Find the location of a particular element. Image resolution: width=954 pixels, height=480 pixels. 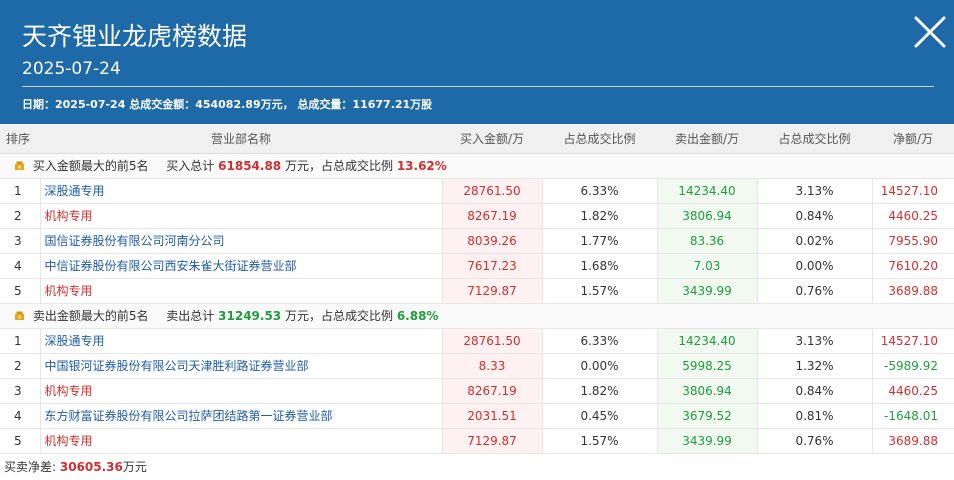

buy-ratio: 1.77% is located at coordinates (599, 241).